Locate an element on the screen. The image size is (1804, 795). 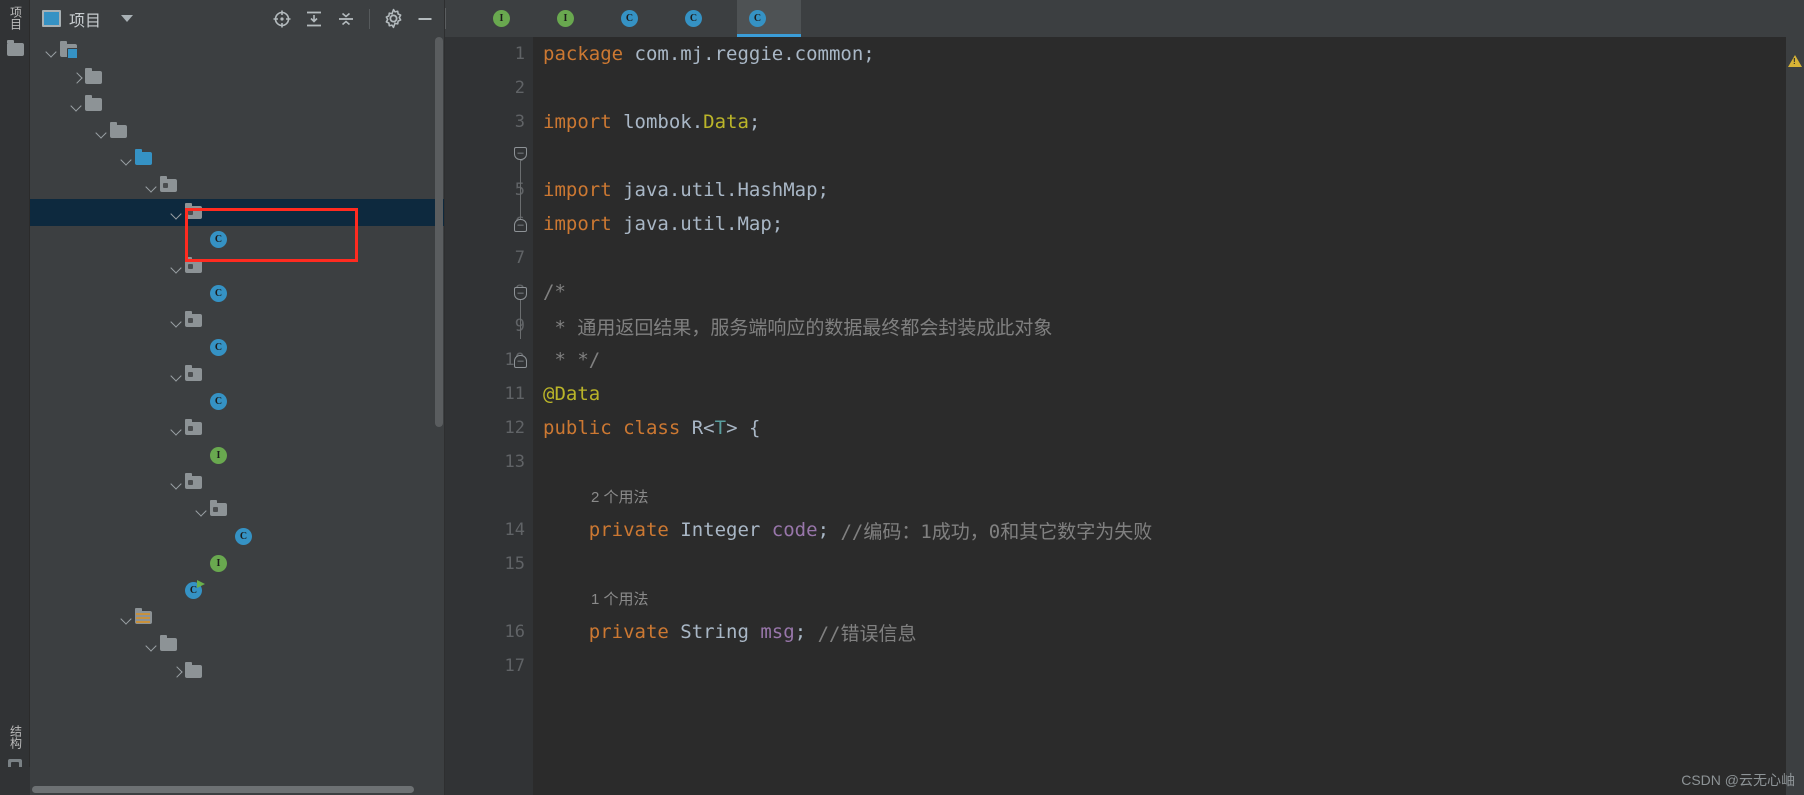
tool-window-structure: 结构 is located at coordinates (15, 748).